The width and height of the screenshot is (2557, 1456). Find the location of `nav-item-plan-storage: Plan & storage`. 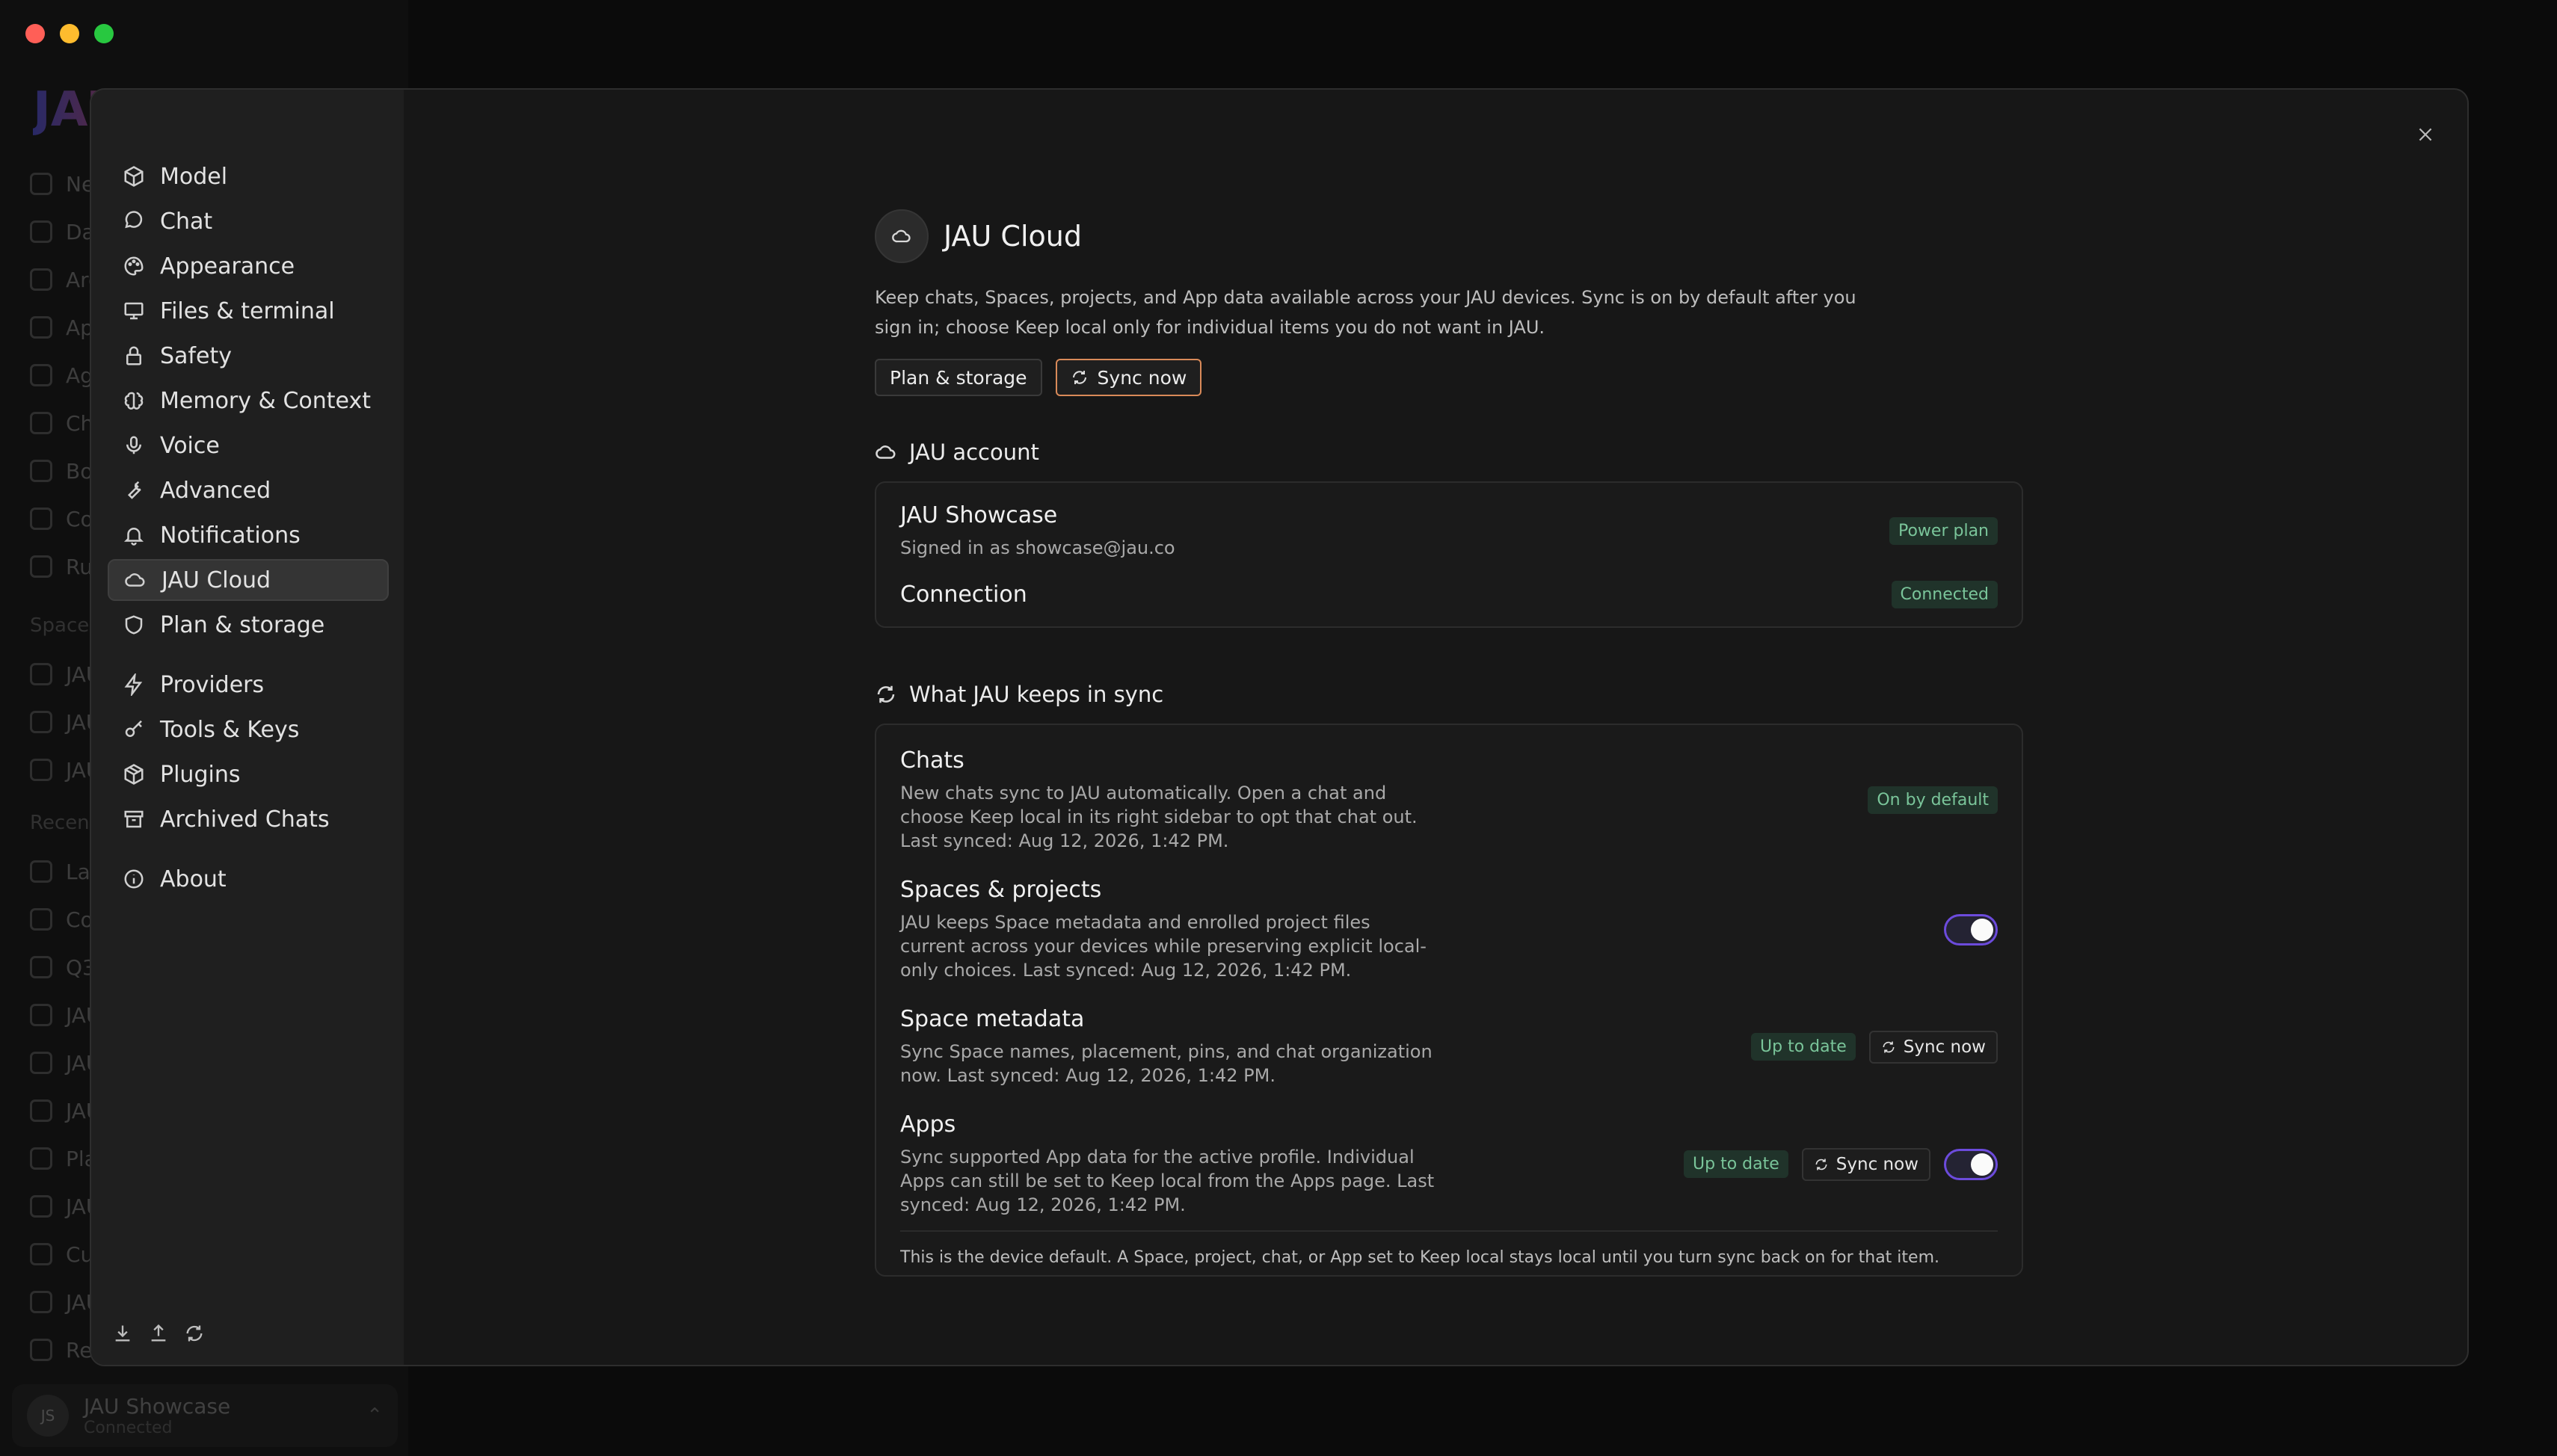

nav-item-plan-storage: Plan & storage is located at coordinates (248, 625).